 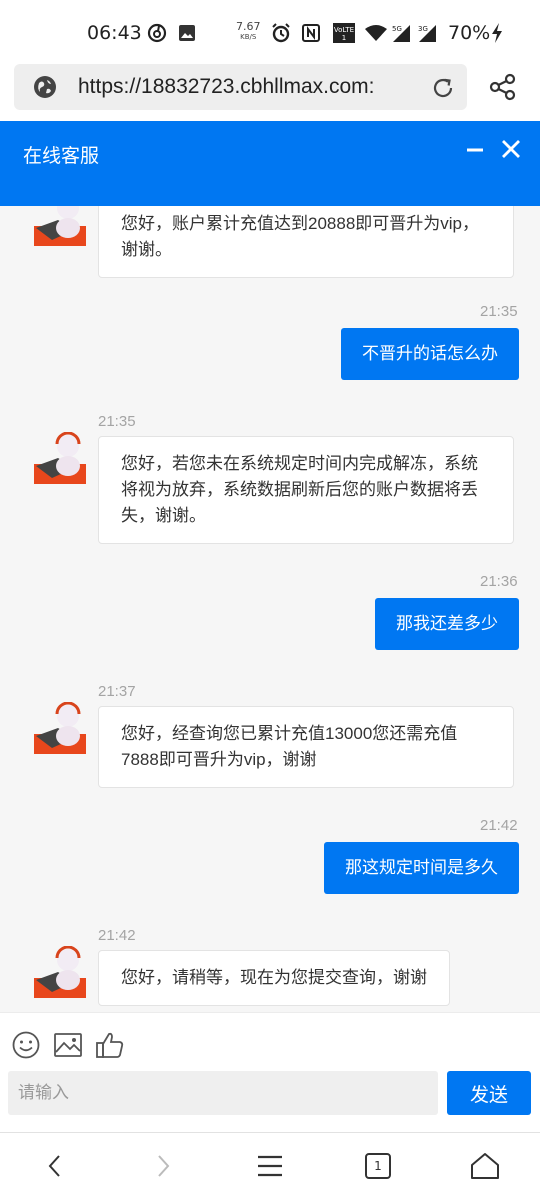 What do you see at coordinates (274, 978) in the screenshot?
I see `message-bubble-incoming: 您好，请稍等，现在为您提交查询，谢谢` at bounding box center [274, 978].